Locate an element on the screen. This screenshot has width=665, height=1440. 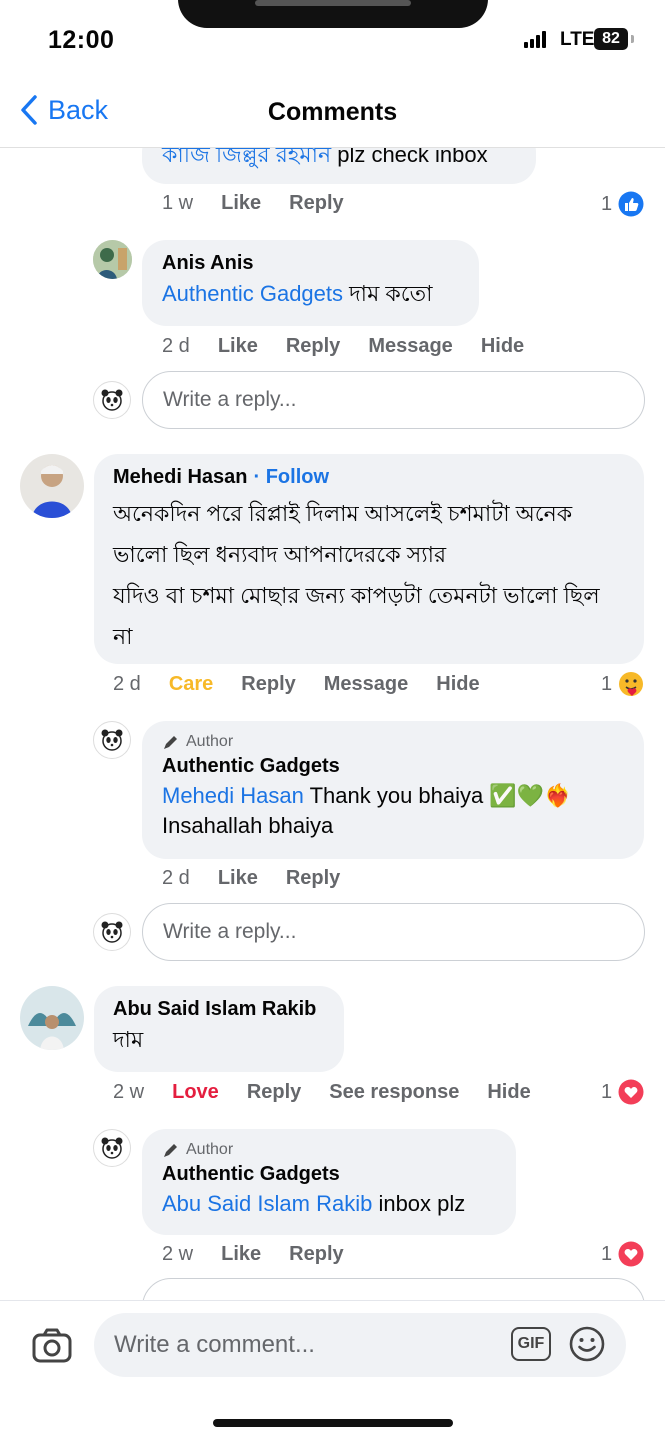
comment-actions: 2 w Like Reply is located at coordinates (253, 1254).